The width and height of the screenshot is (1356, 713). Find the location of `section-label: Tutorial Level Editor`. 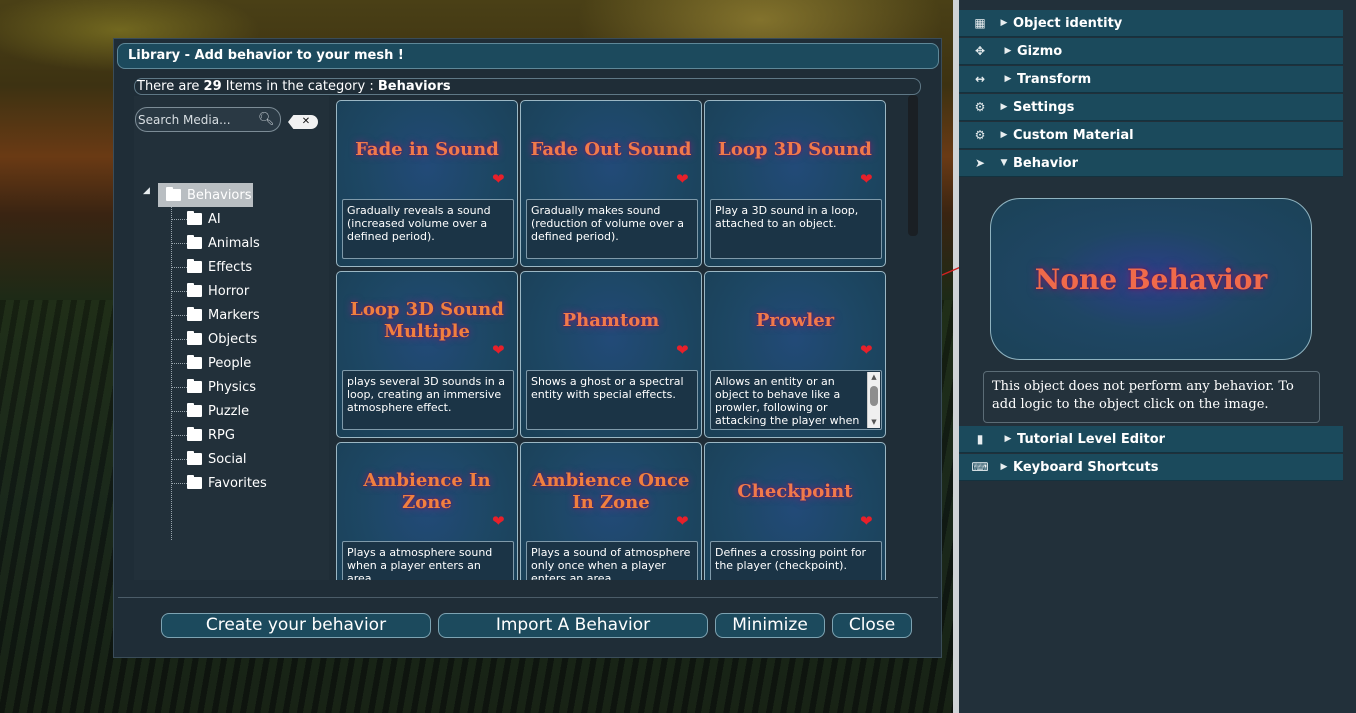

section-label: Tutorial Level Editor is located at coordinates (1091, 439).